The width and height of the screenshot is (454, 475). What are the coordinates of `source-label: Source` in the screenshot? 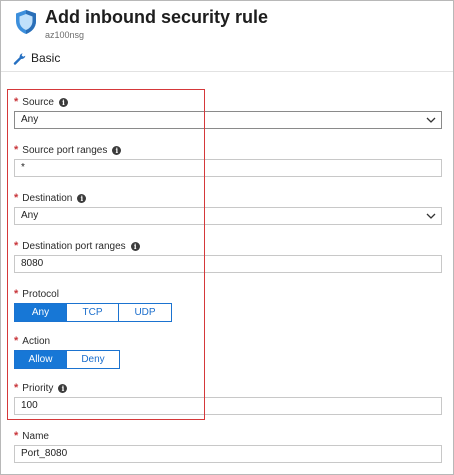 It's located at (38, 102).